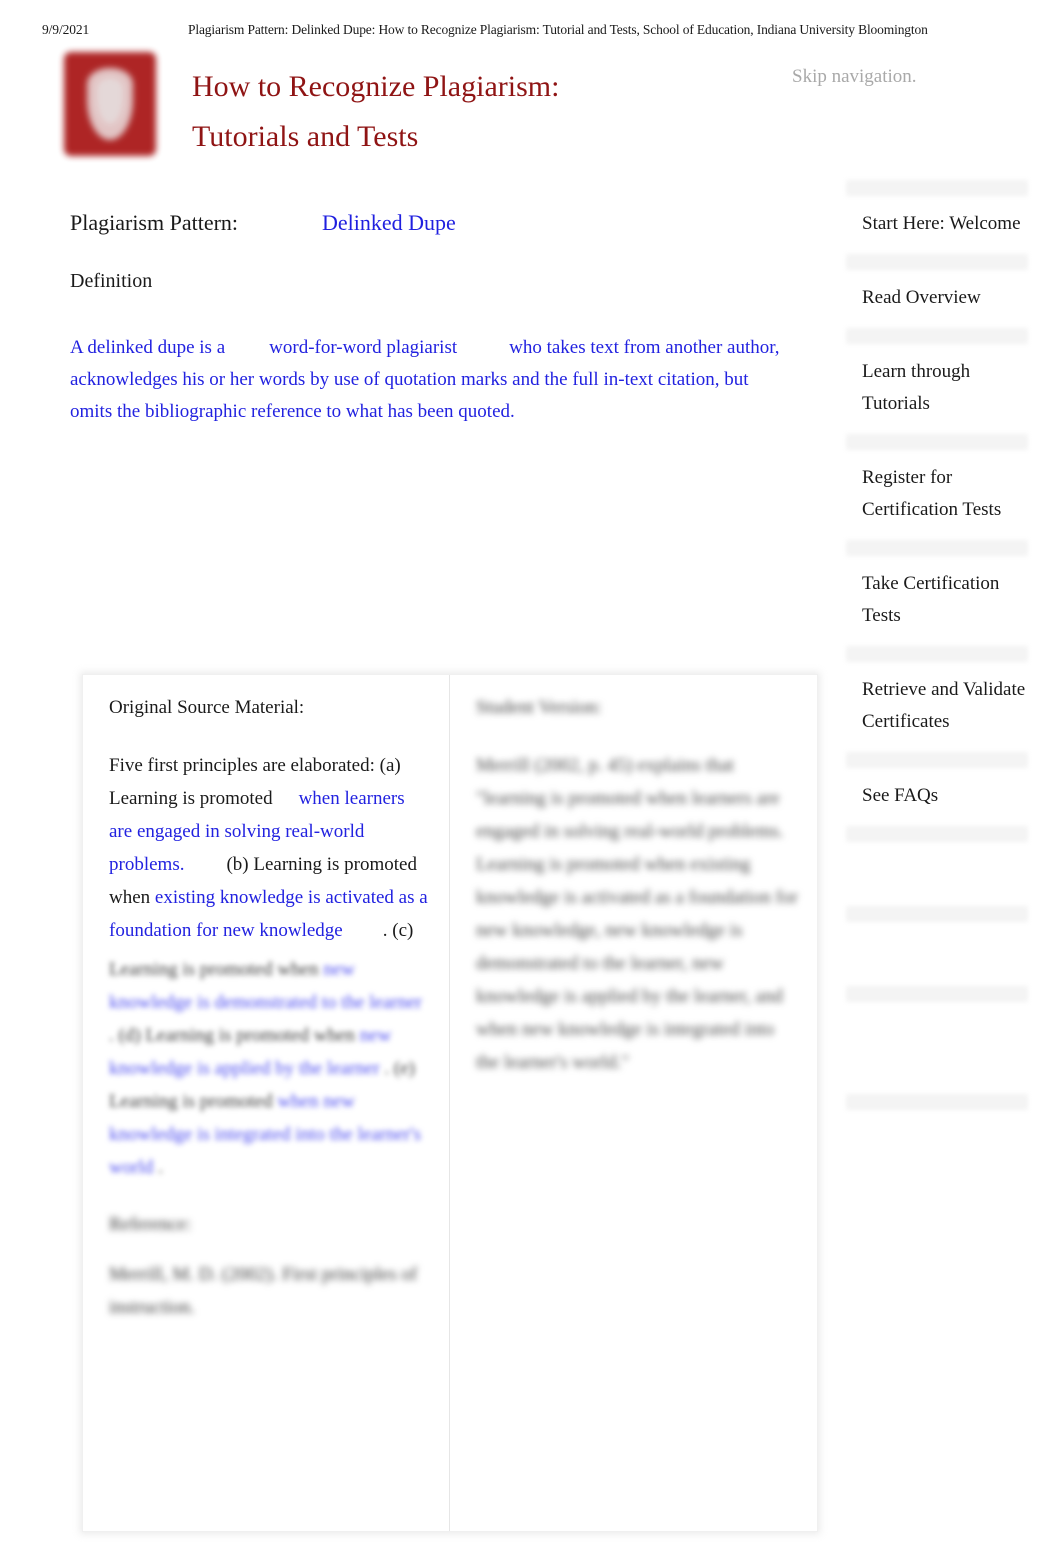  I want to click on pattern-label: Plagiarism Pattern:, so click(154, 222).